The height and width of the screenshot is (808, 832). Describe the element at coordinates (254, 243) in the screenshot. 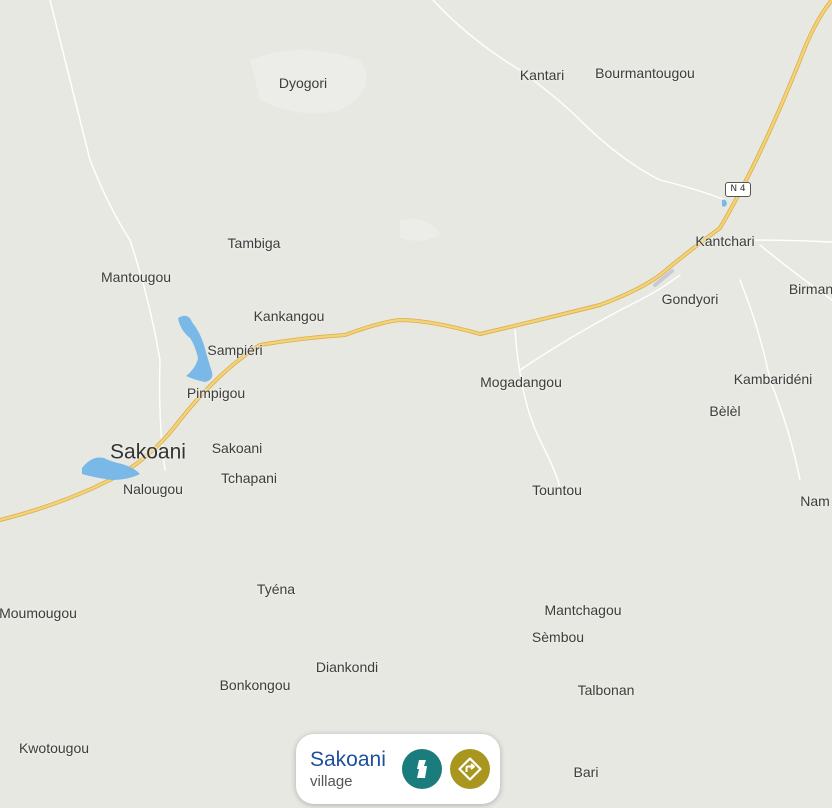

I see `place-label: Tambiga` at that location.